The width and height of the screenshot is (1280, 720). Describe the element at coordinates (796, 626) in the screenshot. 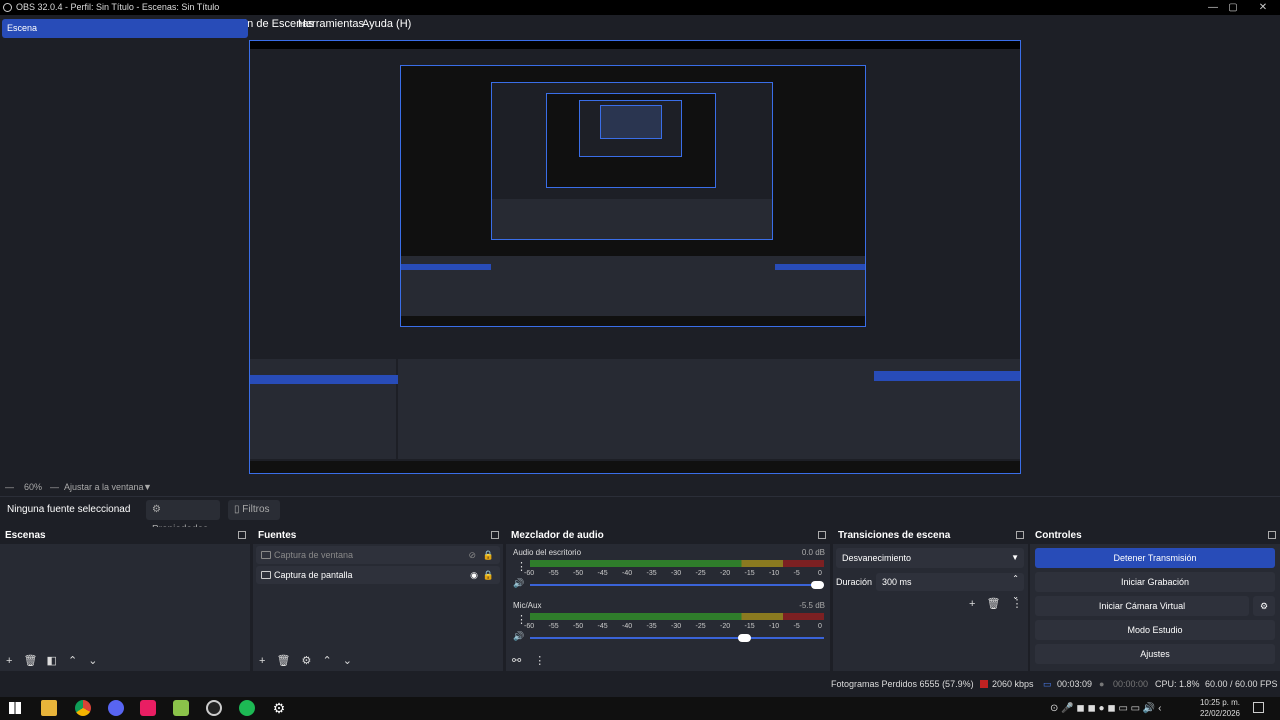

I see `tick-label: -5` at that location.